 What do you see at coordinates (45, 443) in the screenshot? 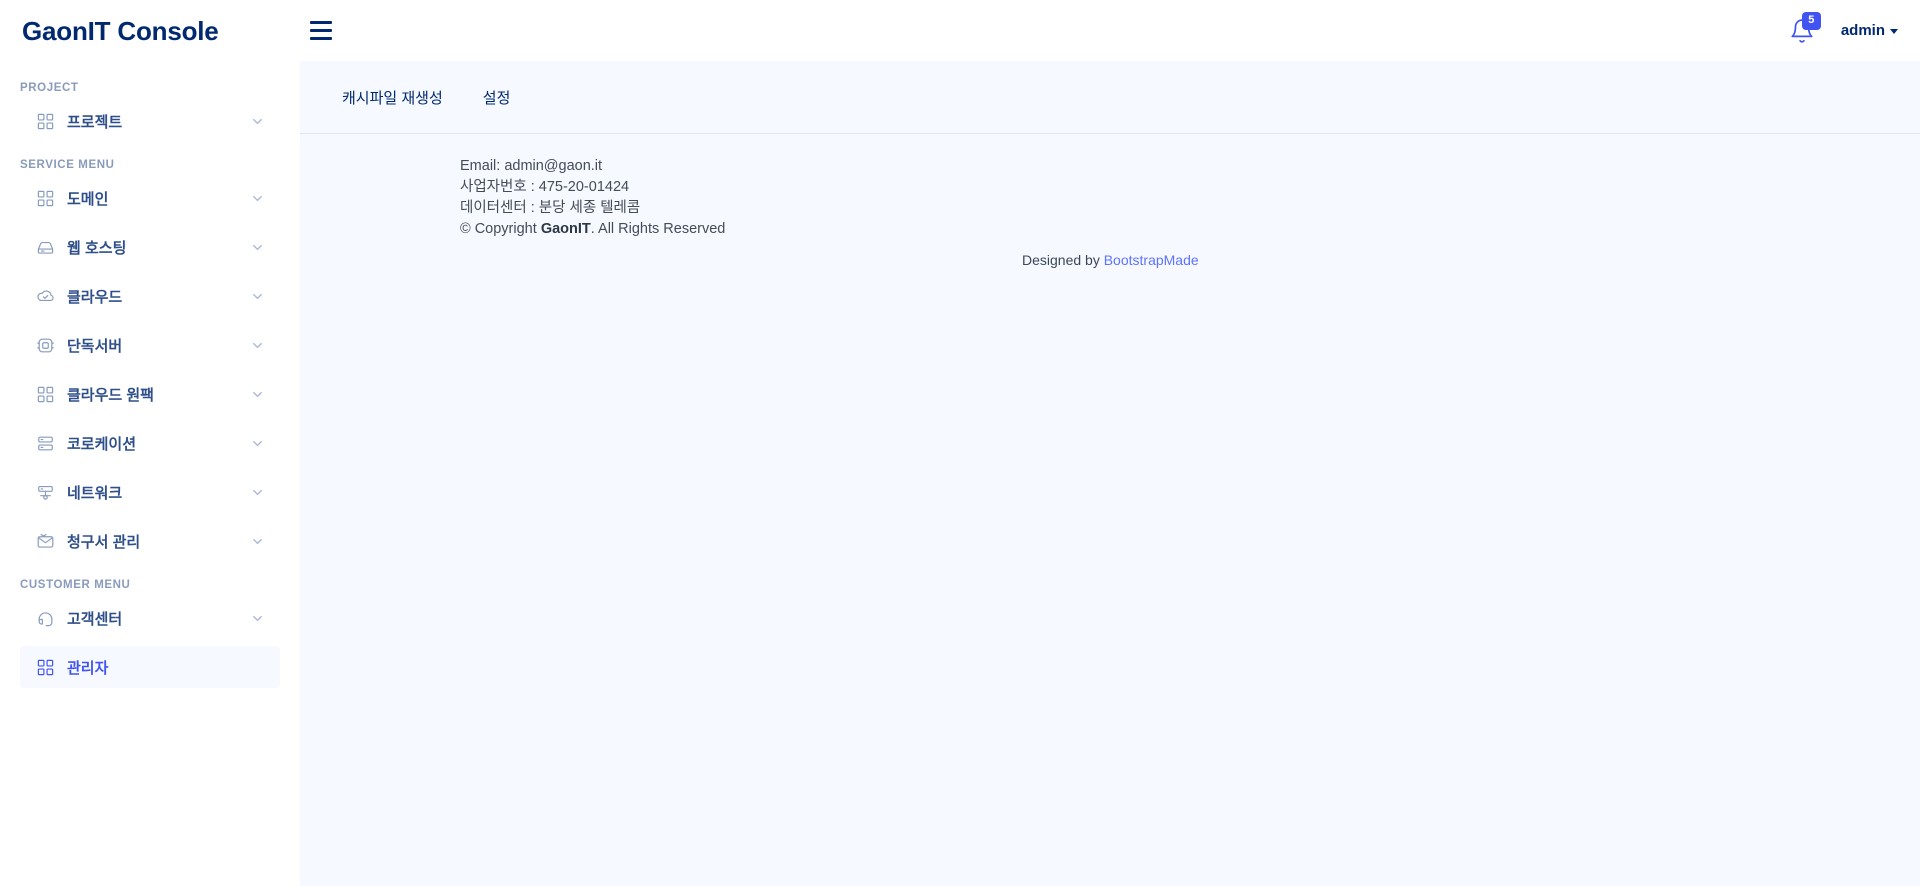
I see `rack-icon` at bounding box center [45, 443].